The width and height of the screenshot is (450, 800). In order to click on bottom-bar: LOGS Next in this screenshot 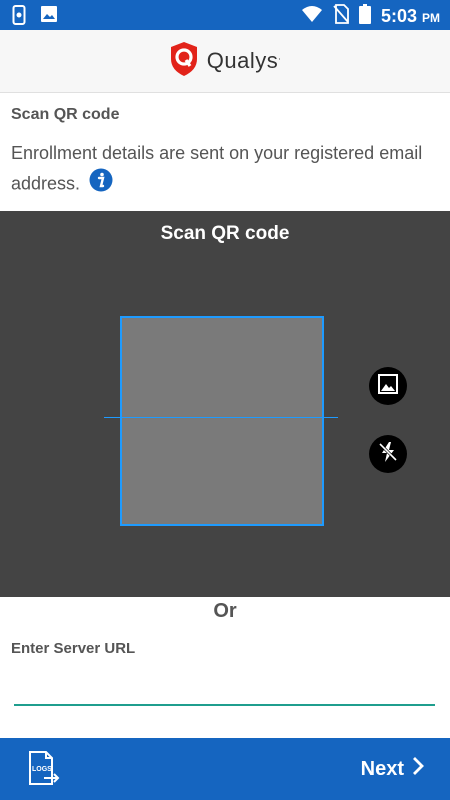, I will do `click(225, 769)`.